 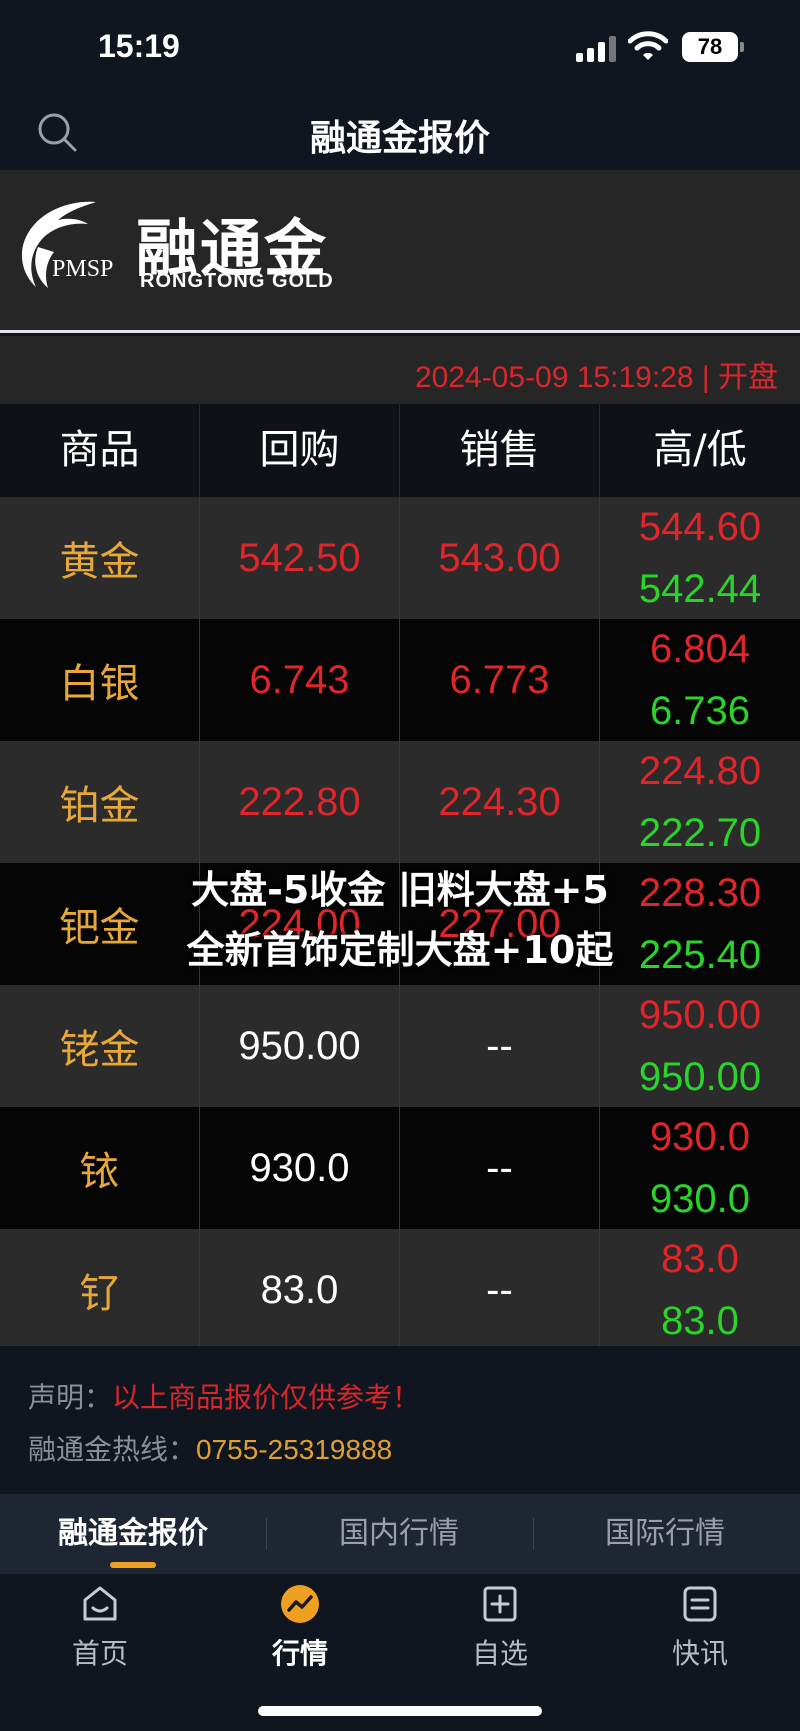 What do you see at coordinates (112, 1449) in the screenshot?
I see `hotline-label: 融通金热线：` at bounding box center [112, 1449].